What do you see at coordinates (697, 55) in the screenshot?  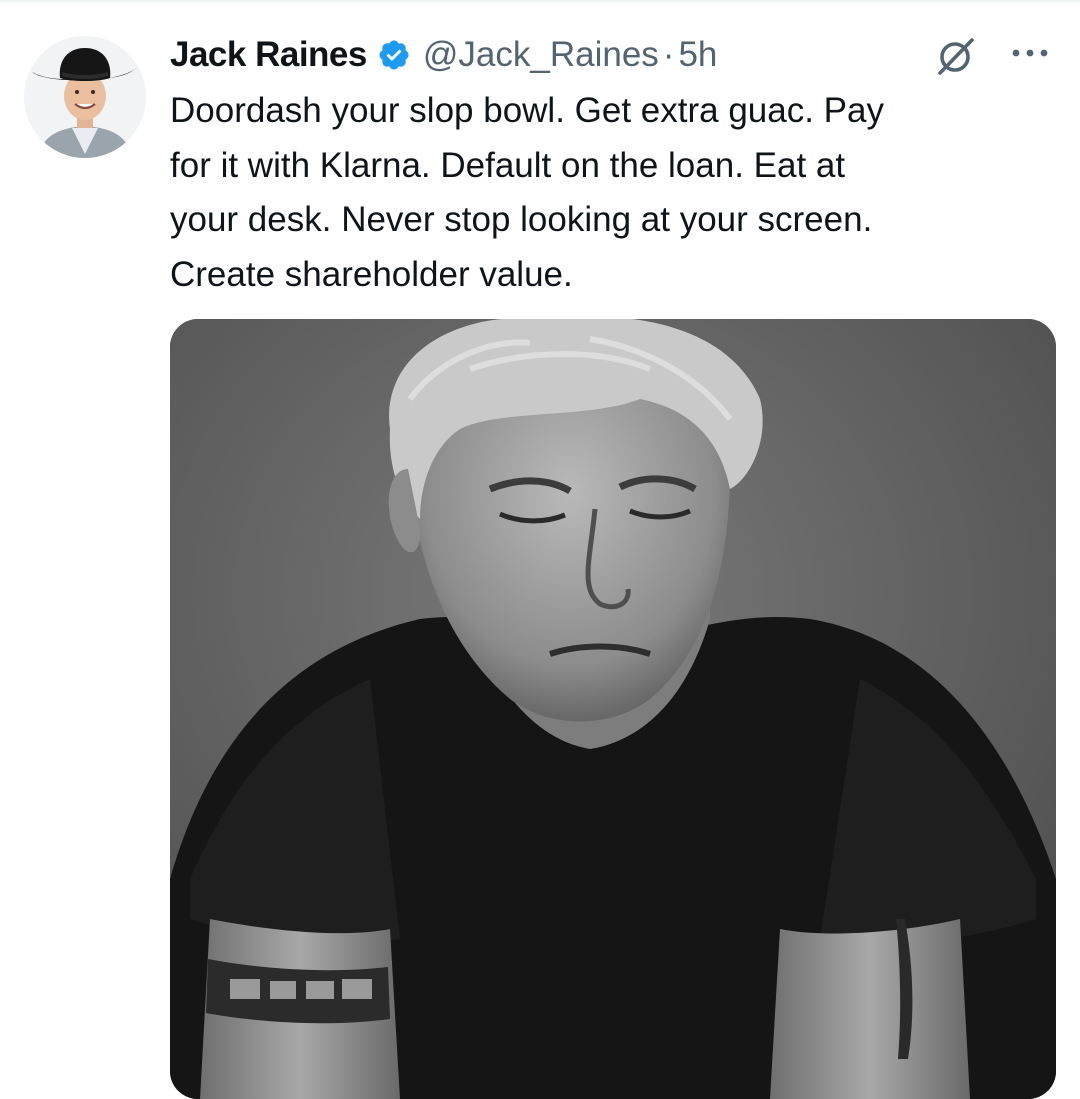 I see `tweet-timestamp: 5h` at bounding box center [697, 55].